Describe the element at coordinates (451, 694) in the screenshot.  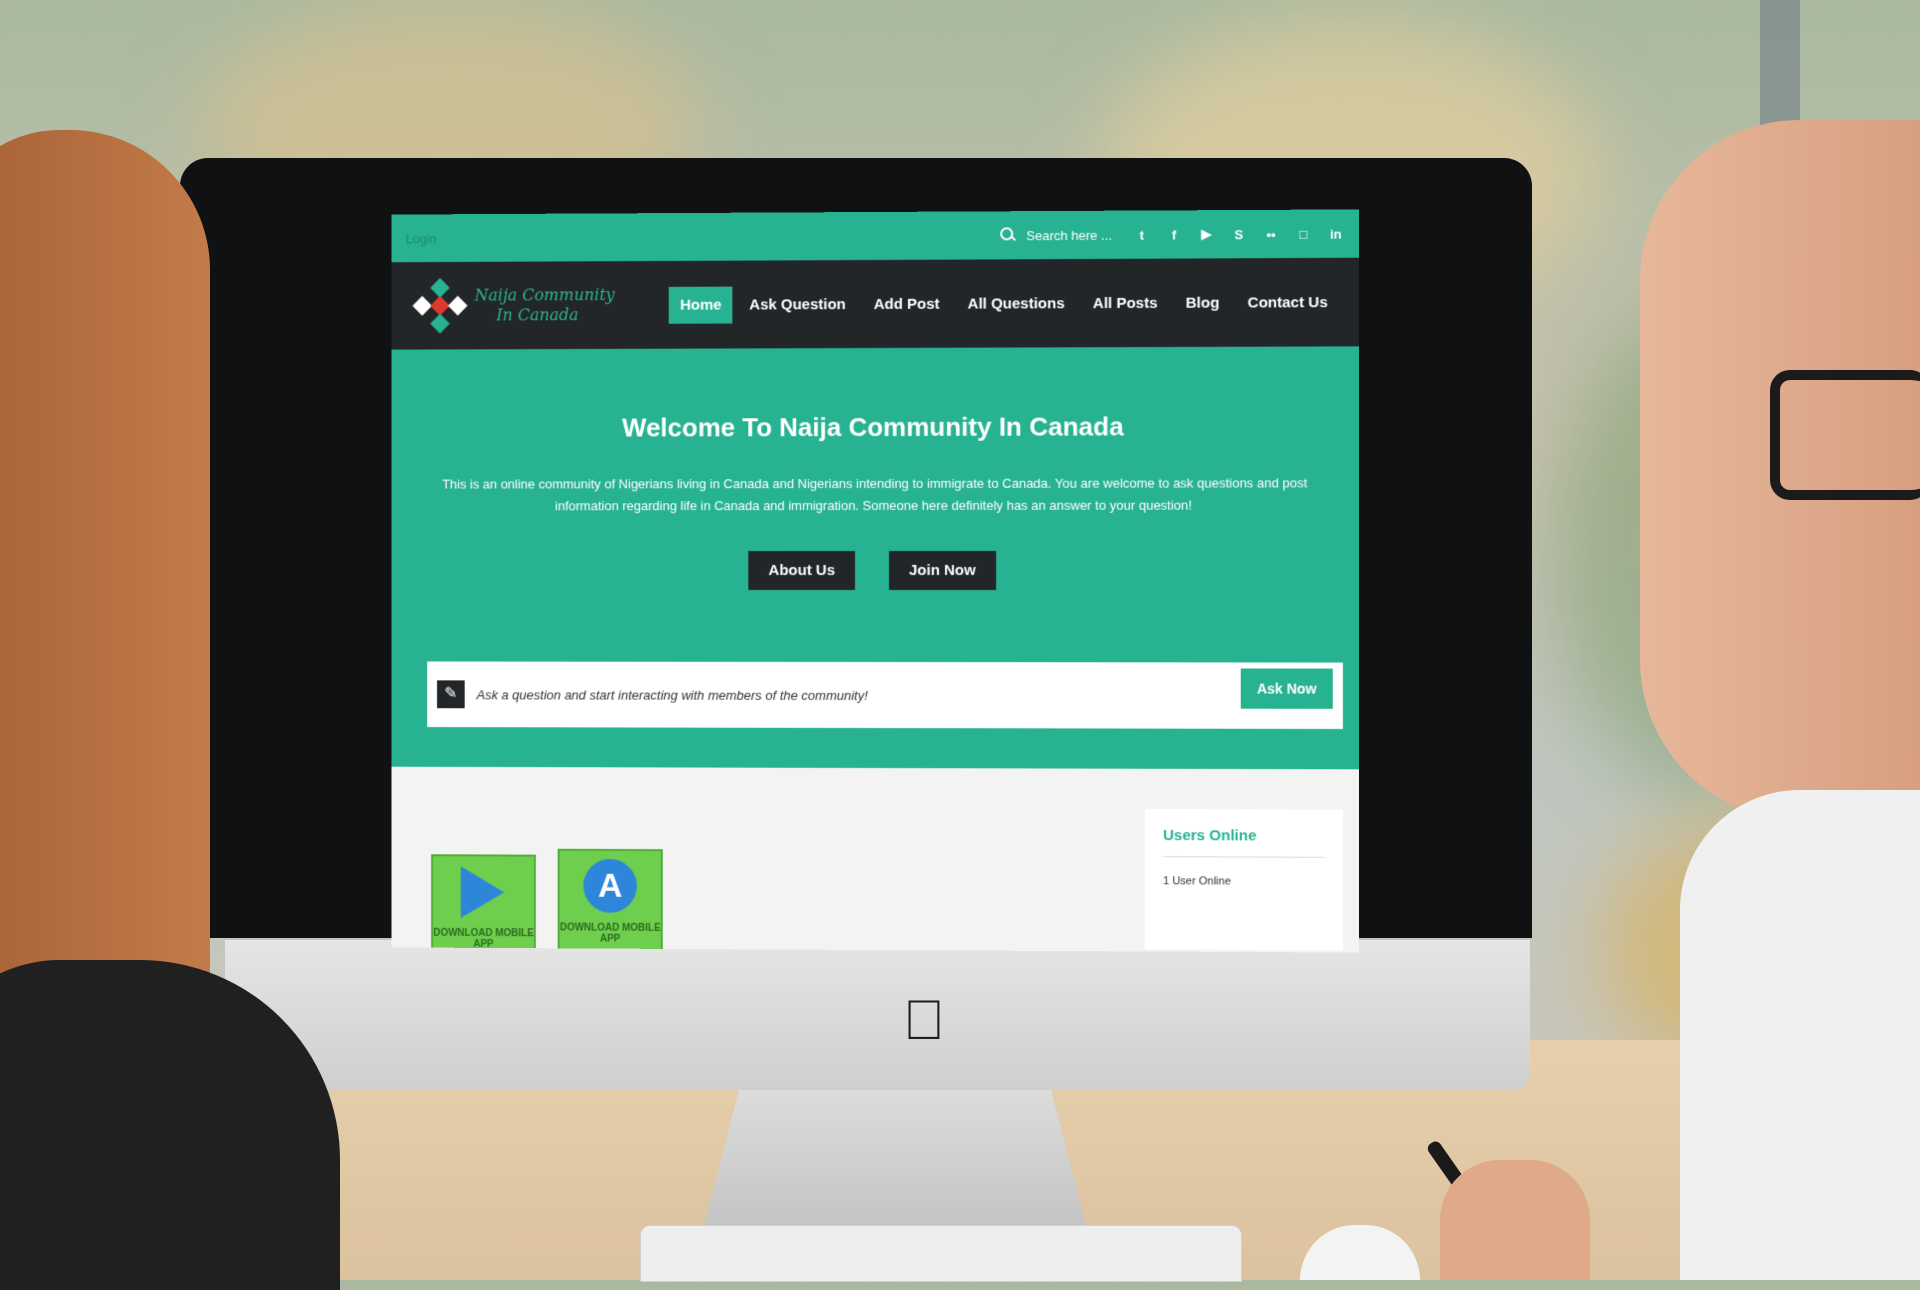
I see `pencil-icon: ✎` at that location.